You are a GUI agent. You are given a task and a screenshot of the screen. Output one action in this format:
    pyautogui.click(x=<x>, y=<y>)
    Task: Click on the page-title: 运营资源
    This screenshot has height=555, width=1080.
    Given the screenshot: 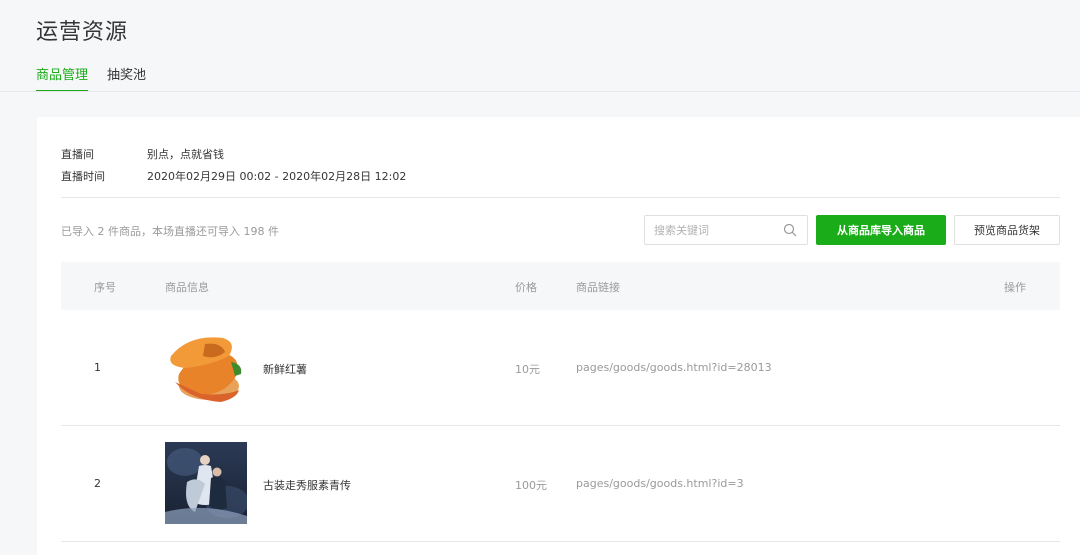 What is the action you would take?
    pyautogui.click(x=82, y=32)
    